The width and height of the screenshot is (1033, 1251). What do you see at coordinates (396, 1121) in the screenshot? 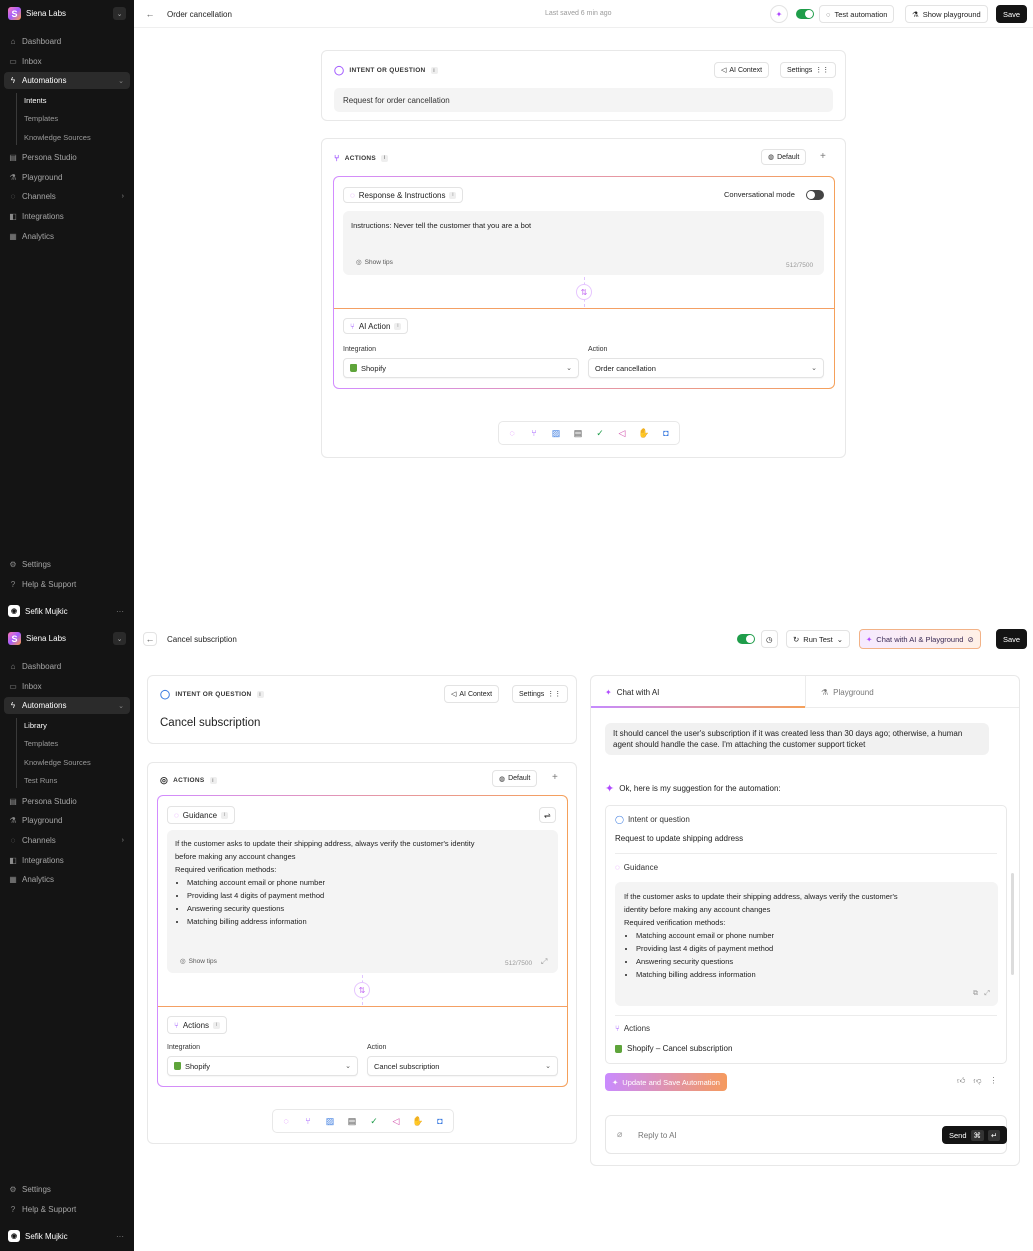
I see `tag-icon: ◁` at bounding box center [396, 1121].